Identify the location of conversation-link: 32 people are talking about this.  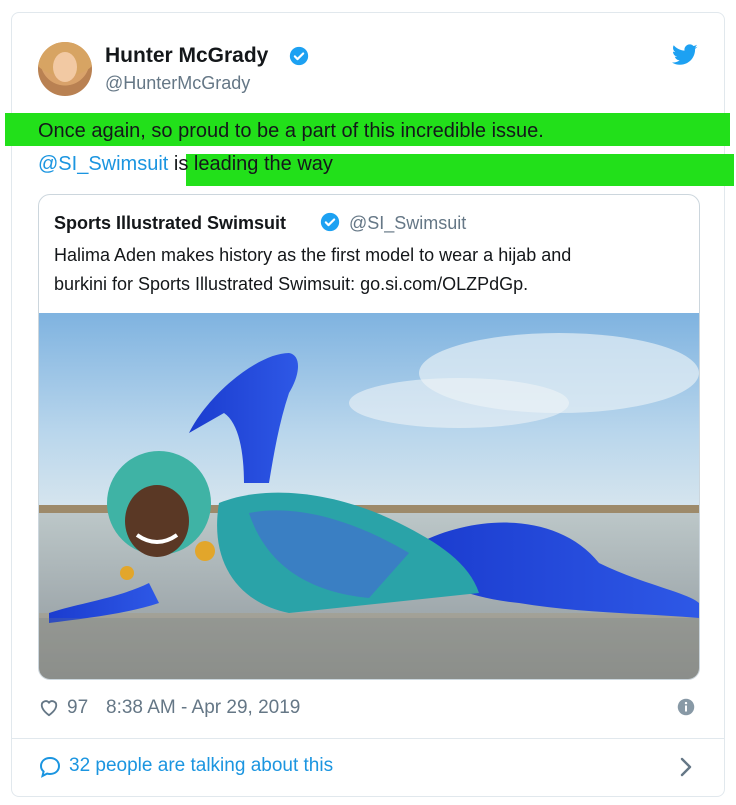
(201, 766).